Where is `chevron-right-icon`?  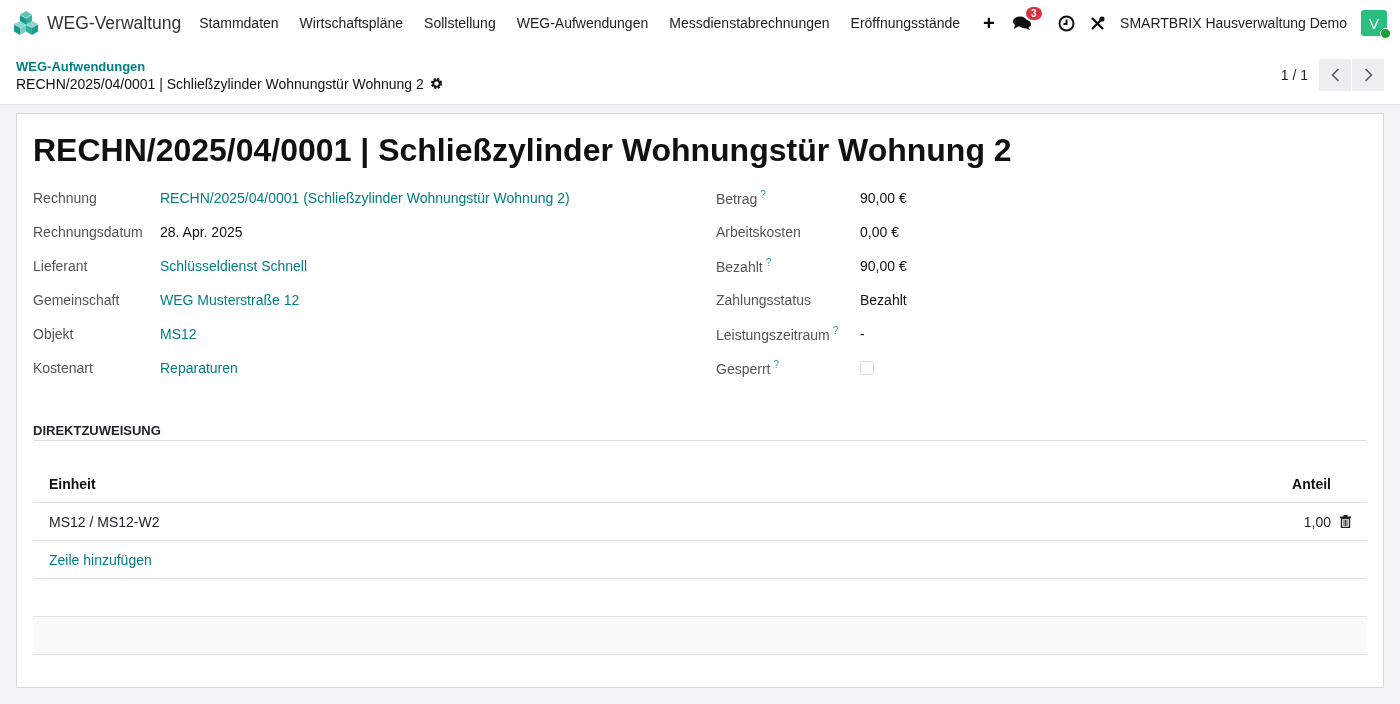 chevron-right-icon is located at coordinates (1368, 75).